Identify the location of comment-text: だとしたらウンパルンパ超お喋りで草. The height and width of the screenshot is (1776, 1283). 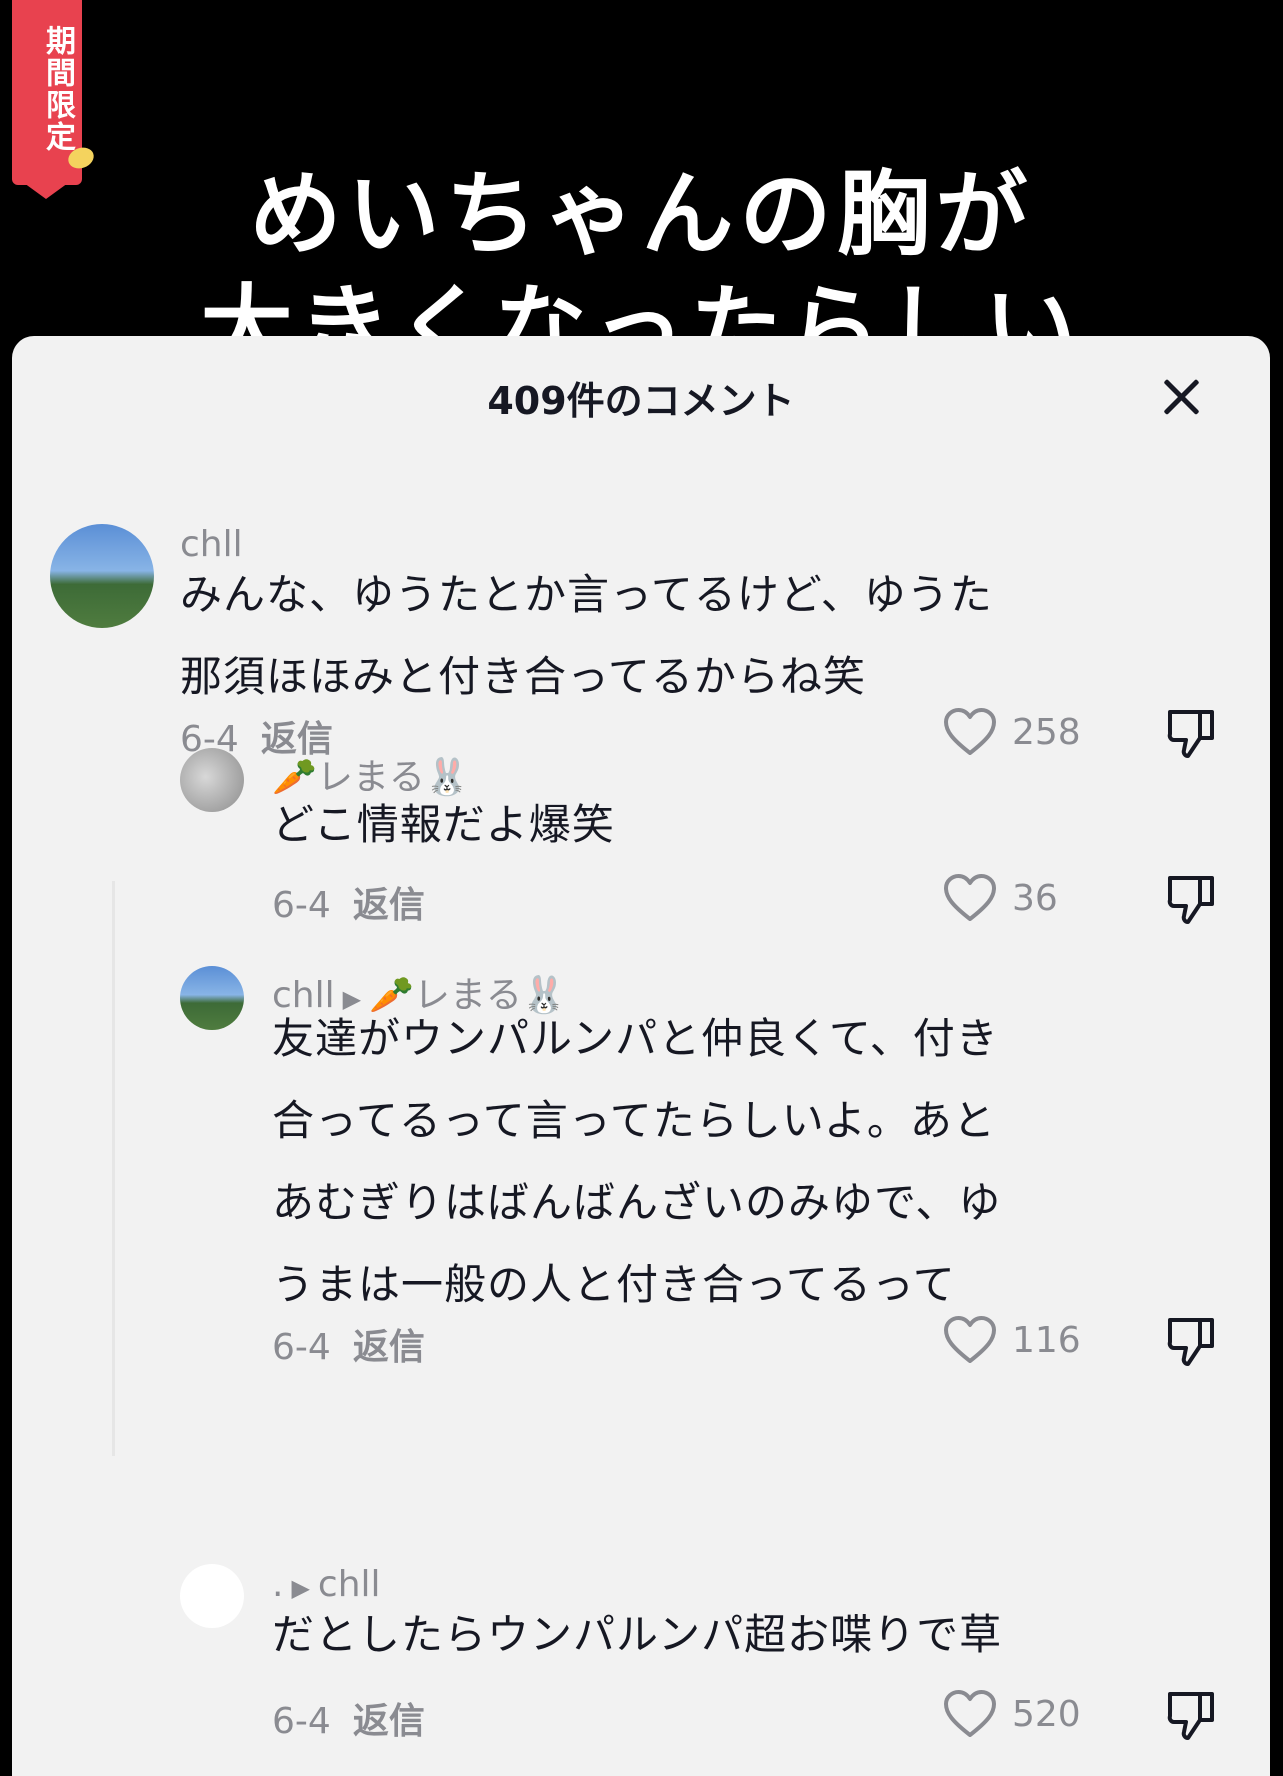
(637, 1634).